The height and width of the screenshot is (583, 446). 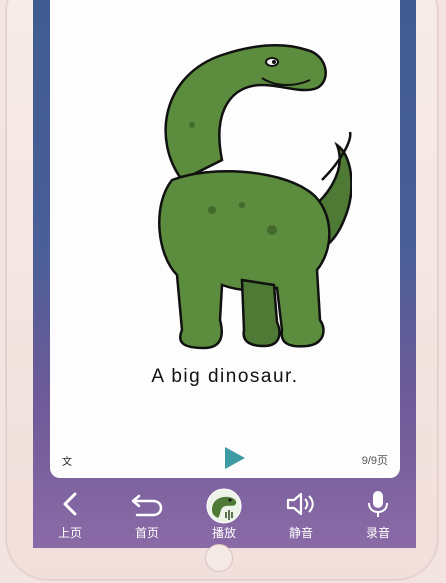 What do you see at coordinates (67, 460) in the screenshot?
I see `text-toggle-button: 文` at bounding box center [67, 460].